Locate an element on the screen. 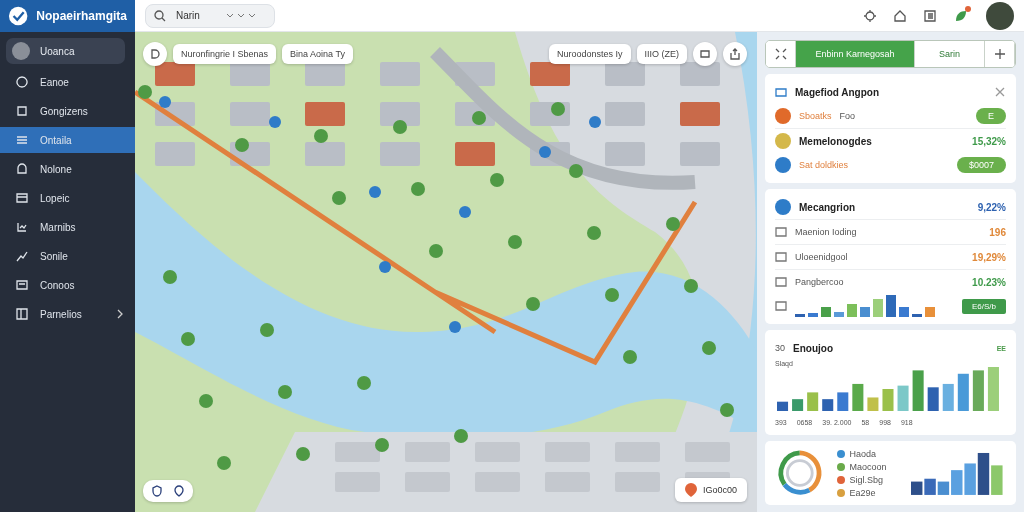 This screenshot has width=1024, height=512. heart-pin-icon is located at coordinates (690, 490).